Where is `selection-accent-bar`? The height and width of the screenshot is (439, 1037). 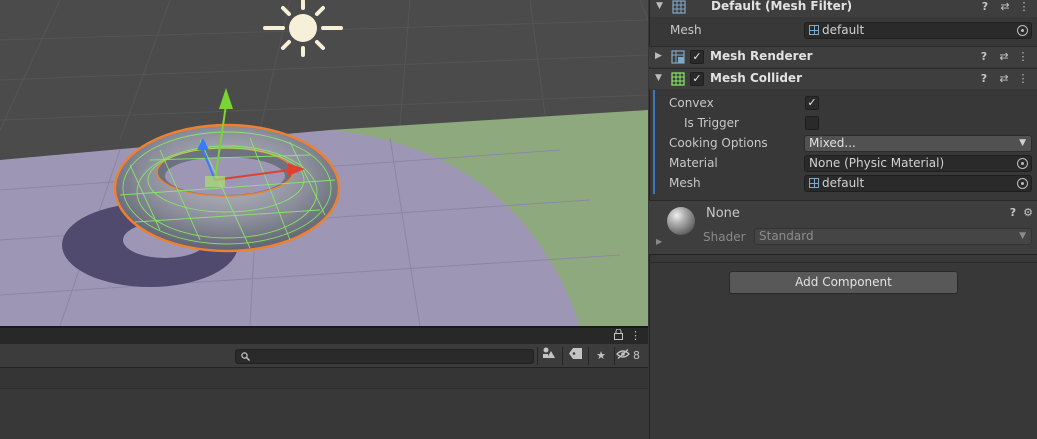 selection-accent-bar is located at coordinates (654, 142).